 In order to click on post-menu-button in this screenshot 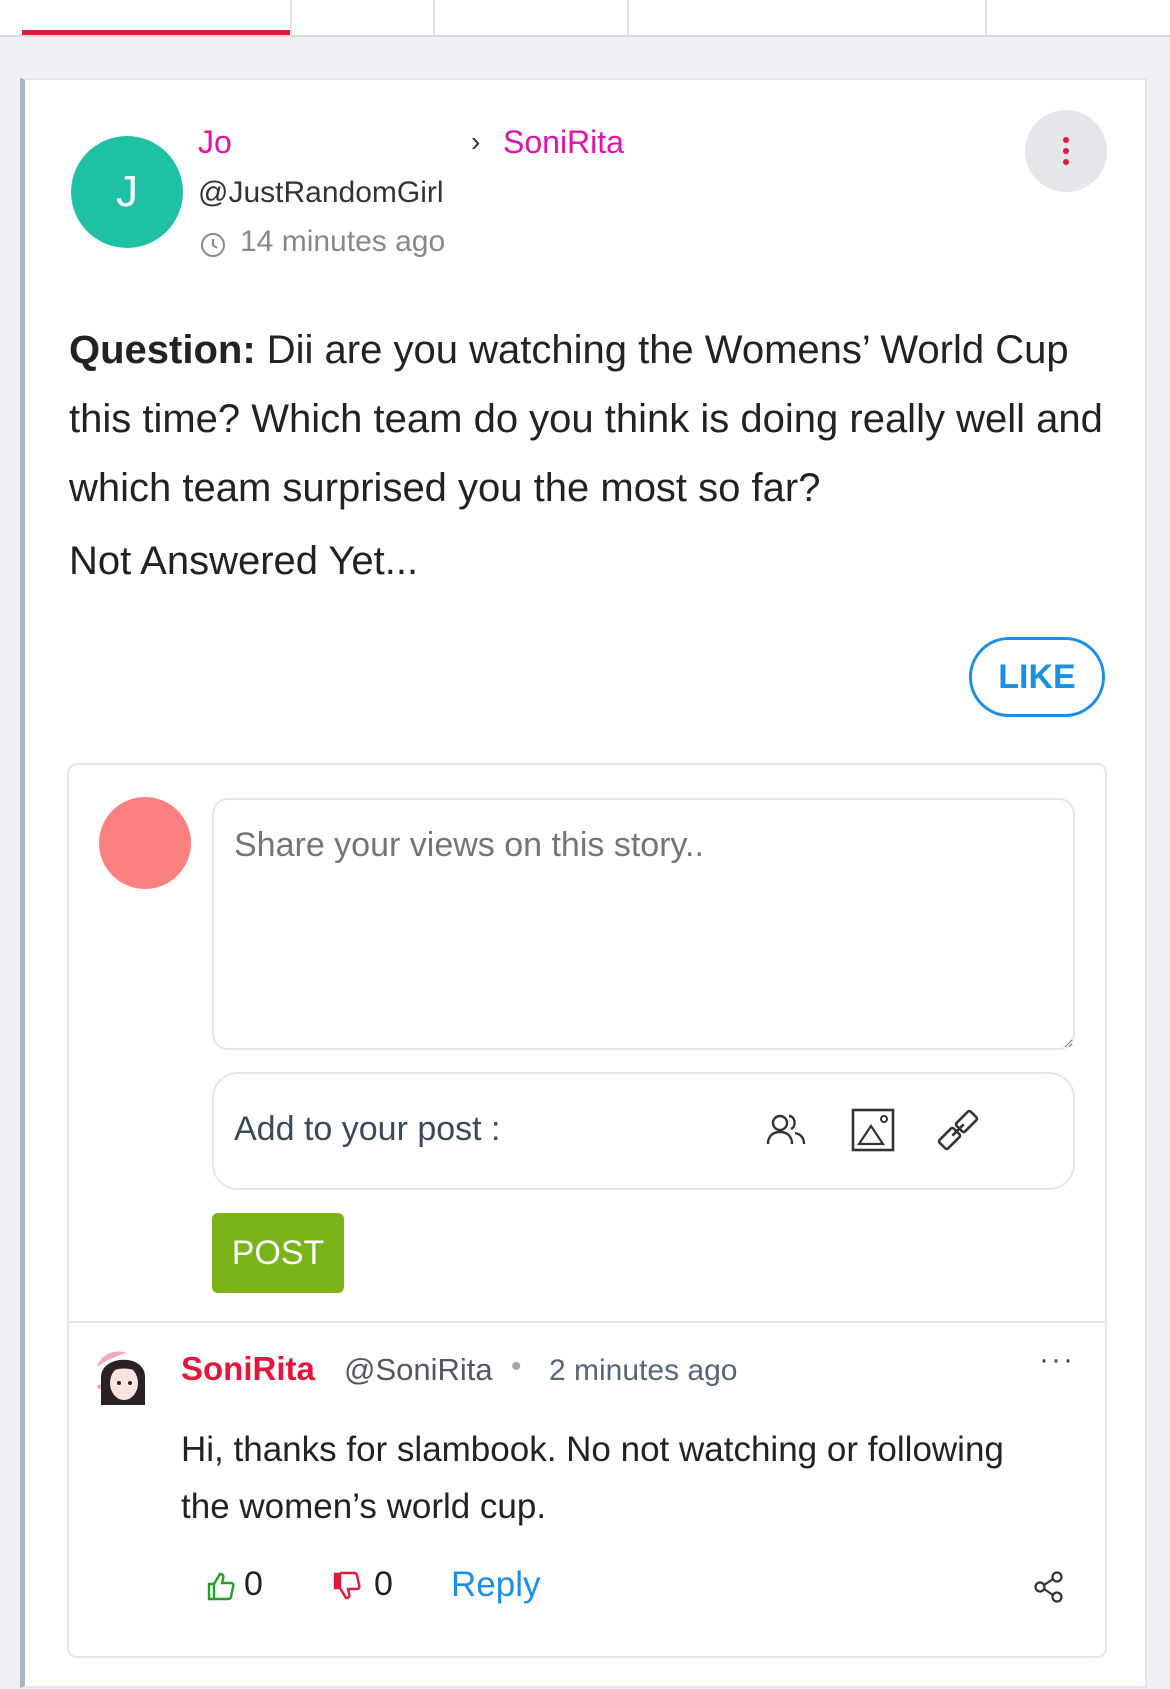, I will do `click(1066, 151)`.